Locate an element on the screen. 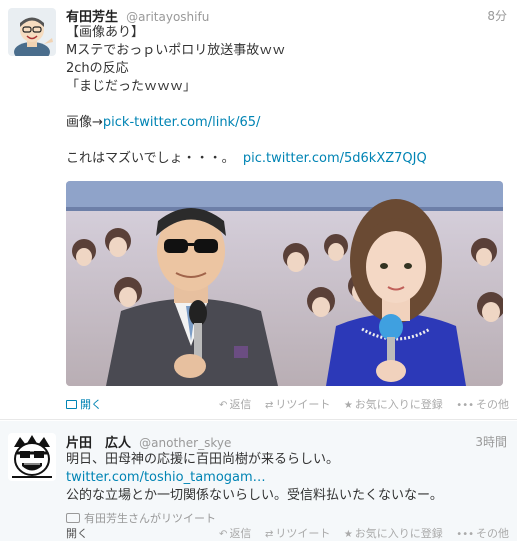  tweet-text-line: これはマズいでしょ・・・。 pic.twitter.com/5d6kXZ7QJQ is located at coordinates (286, 159).